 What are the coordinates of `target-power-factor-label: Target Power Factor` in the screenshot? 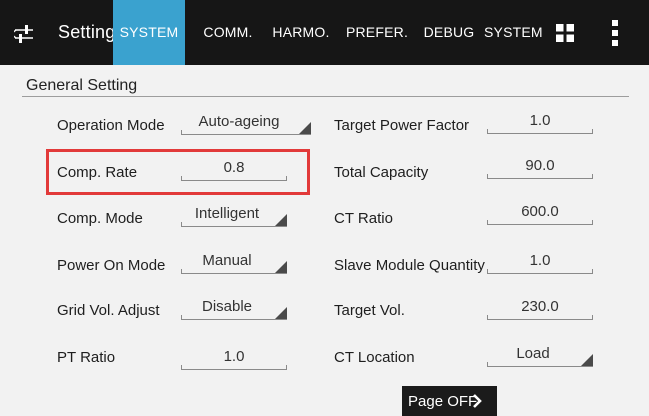 It's located at (402, 125).